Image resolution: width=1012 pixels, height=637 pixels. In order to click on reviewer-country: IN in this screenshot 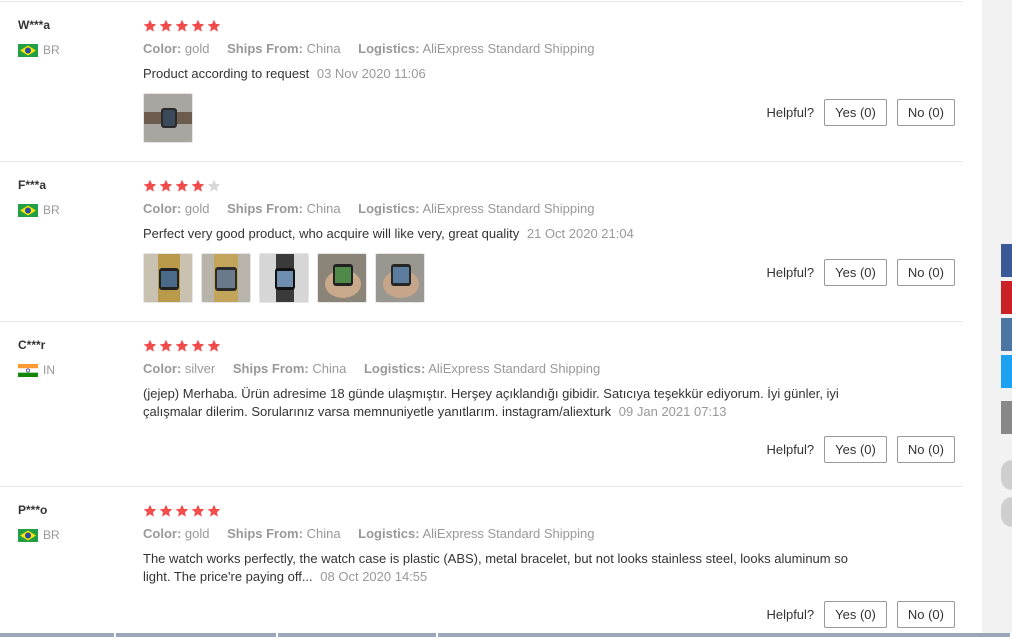, I will do `click(36, 370)`.